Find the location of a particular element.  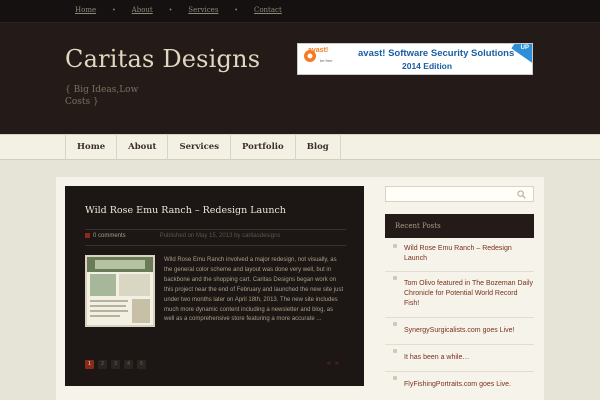

post-thumbnail is located at coordinates (120, 291).